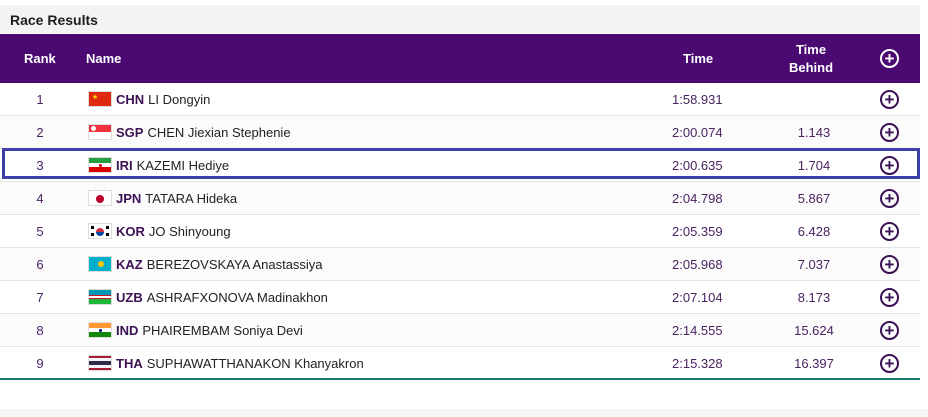  Describe the element at coordinates (40, 330) in the screenshot. I see `rank-cell: 8` at that location.